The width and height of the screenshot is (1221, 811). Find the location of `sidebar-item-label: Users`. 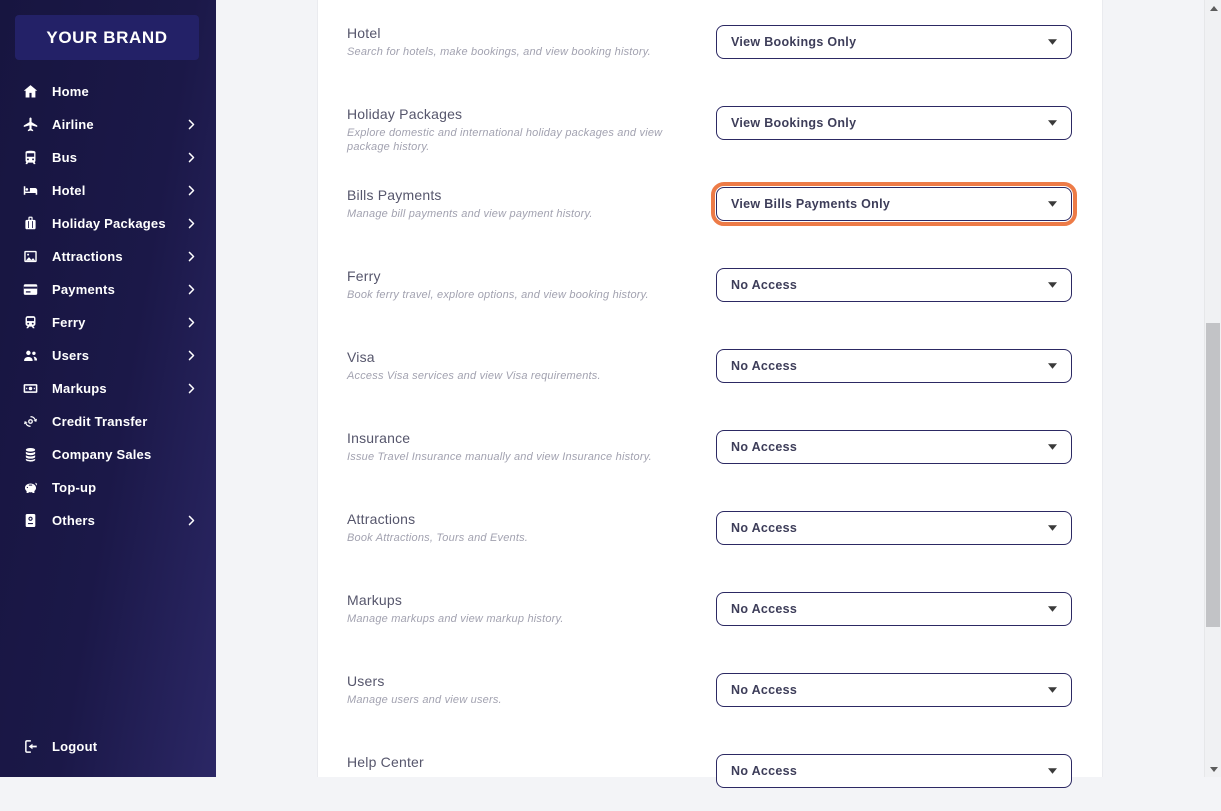

sidebar-item-label: Users is located at coordinates (71, 355).